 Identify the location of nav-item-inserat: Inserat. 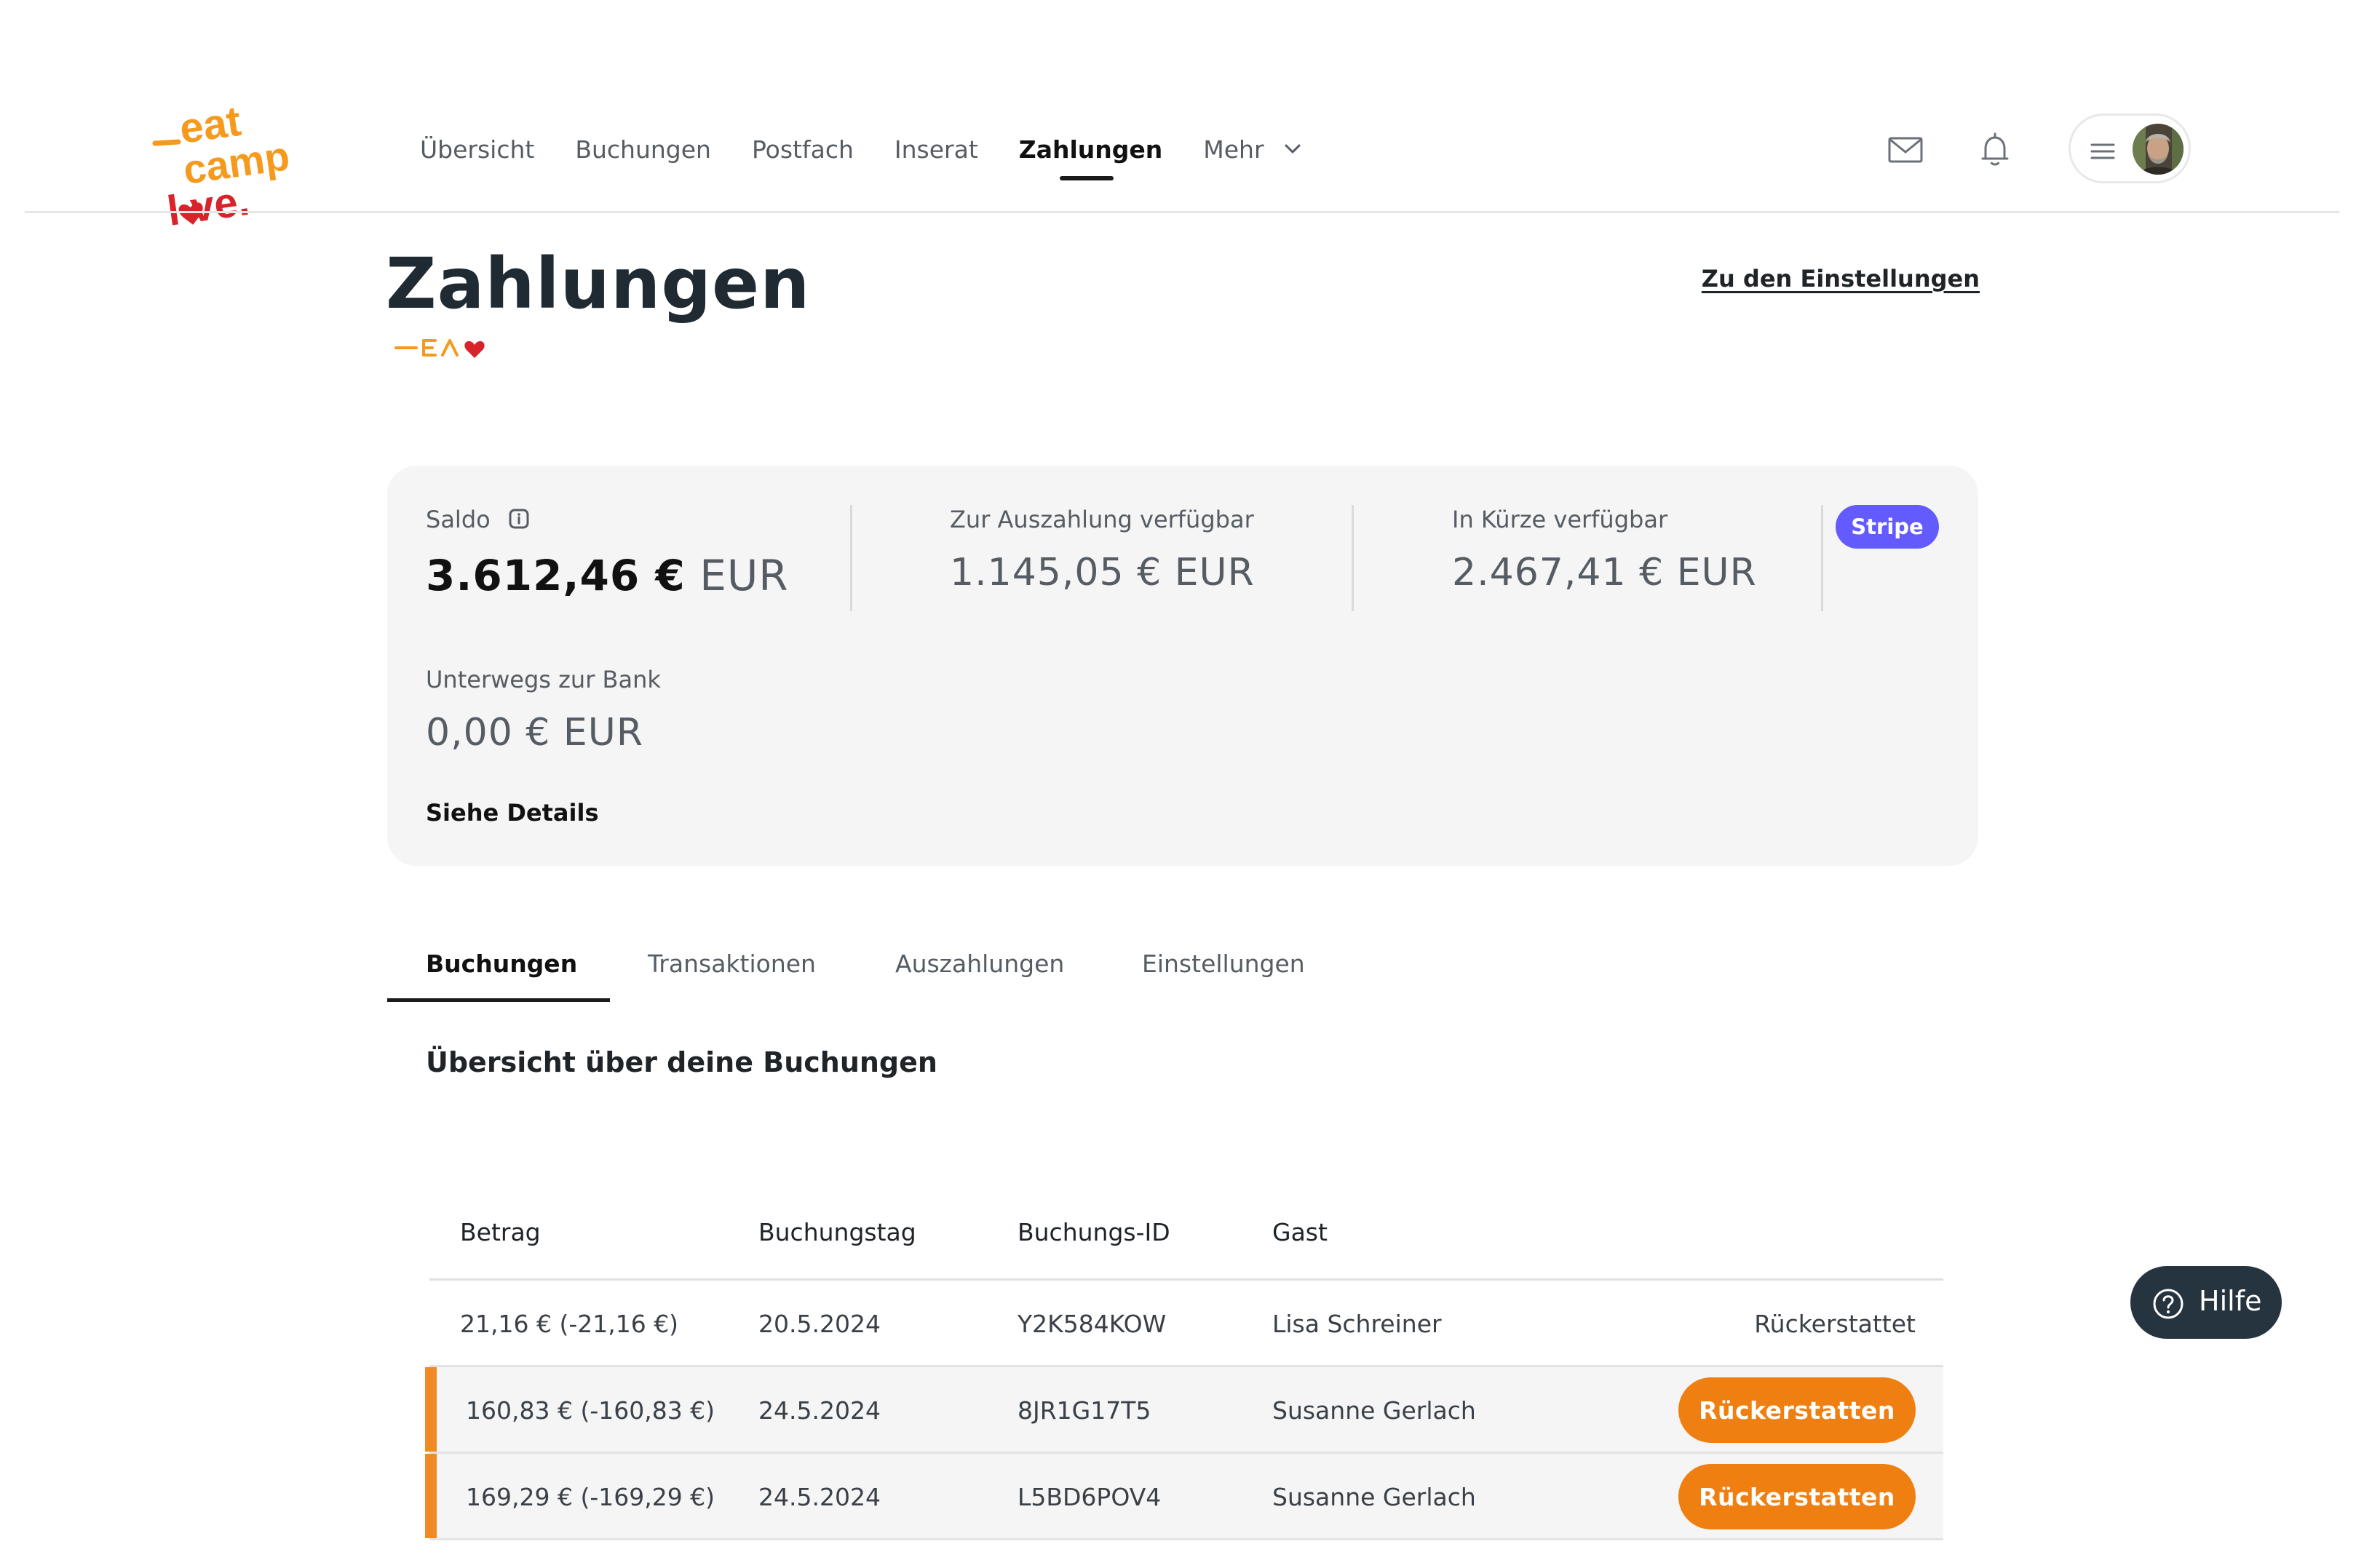
(936, 150).